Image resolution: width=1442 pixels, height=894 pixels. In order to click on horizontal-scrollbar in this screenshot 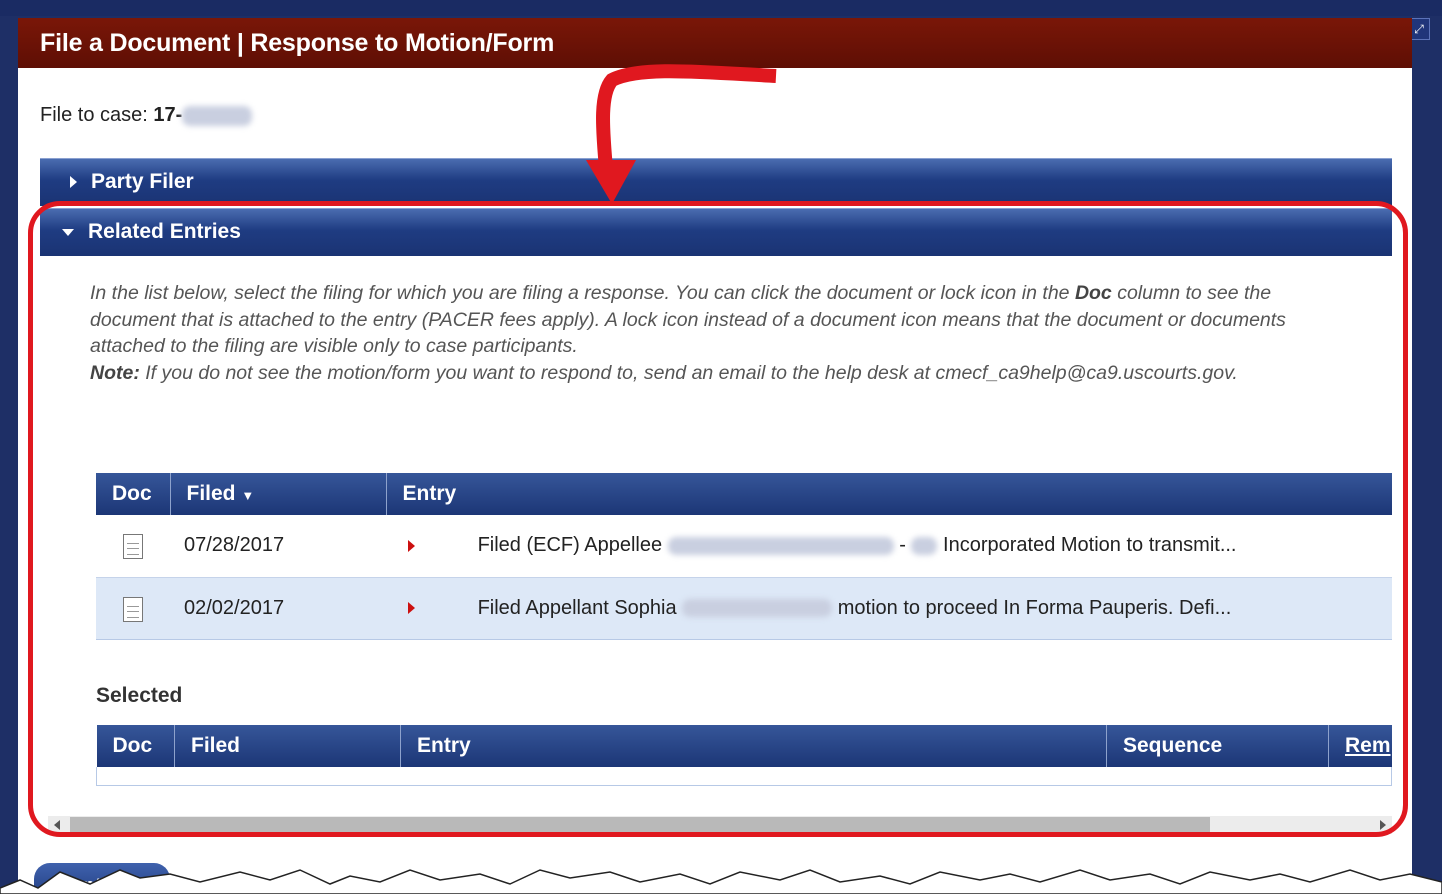, I will do `click(720, 825)`.